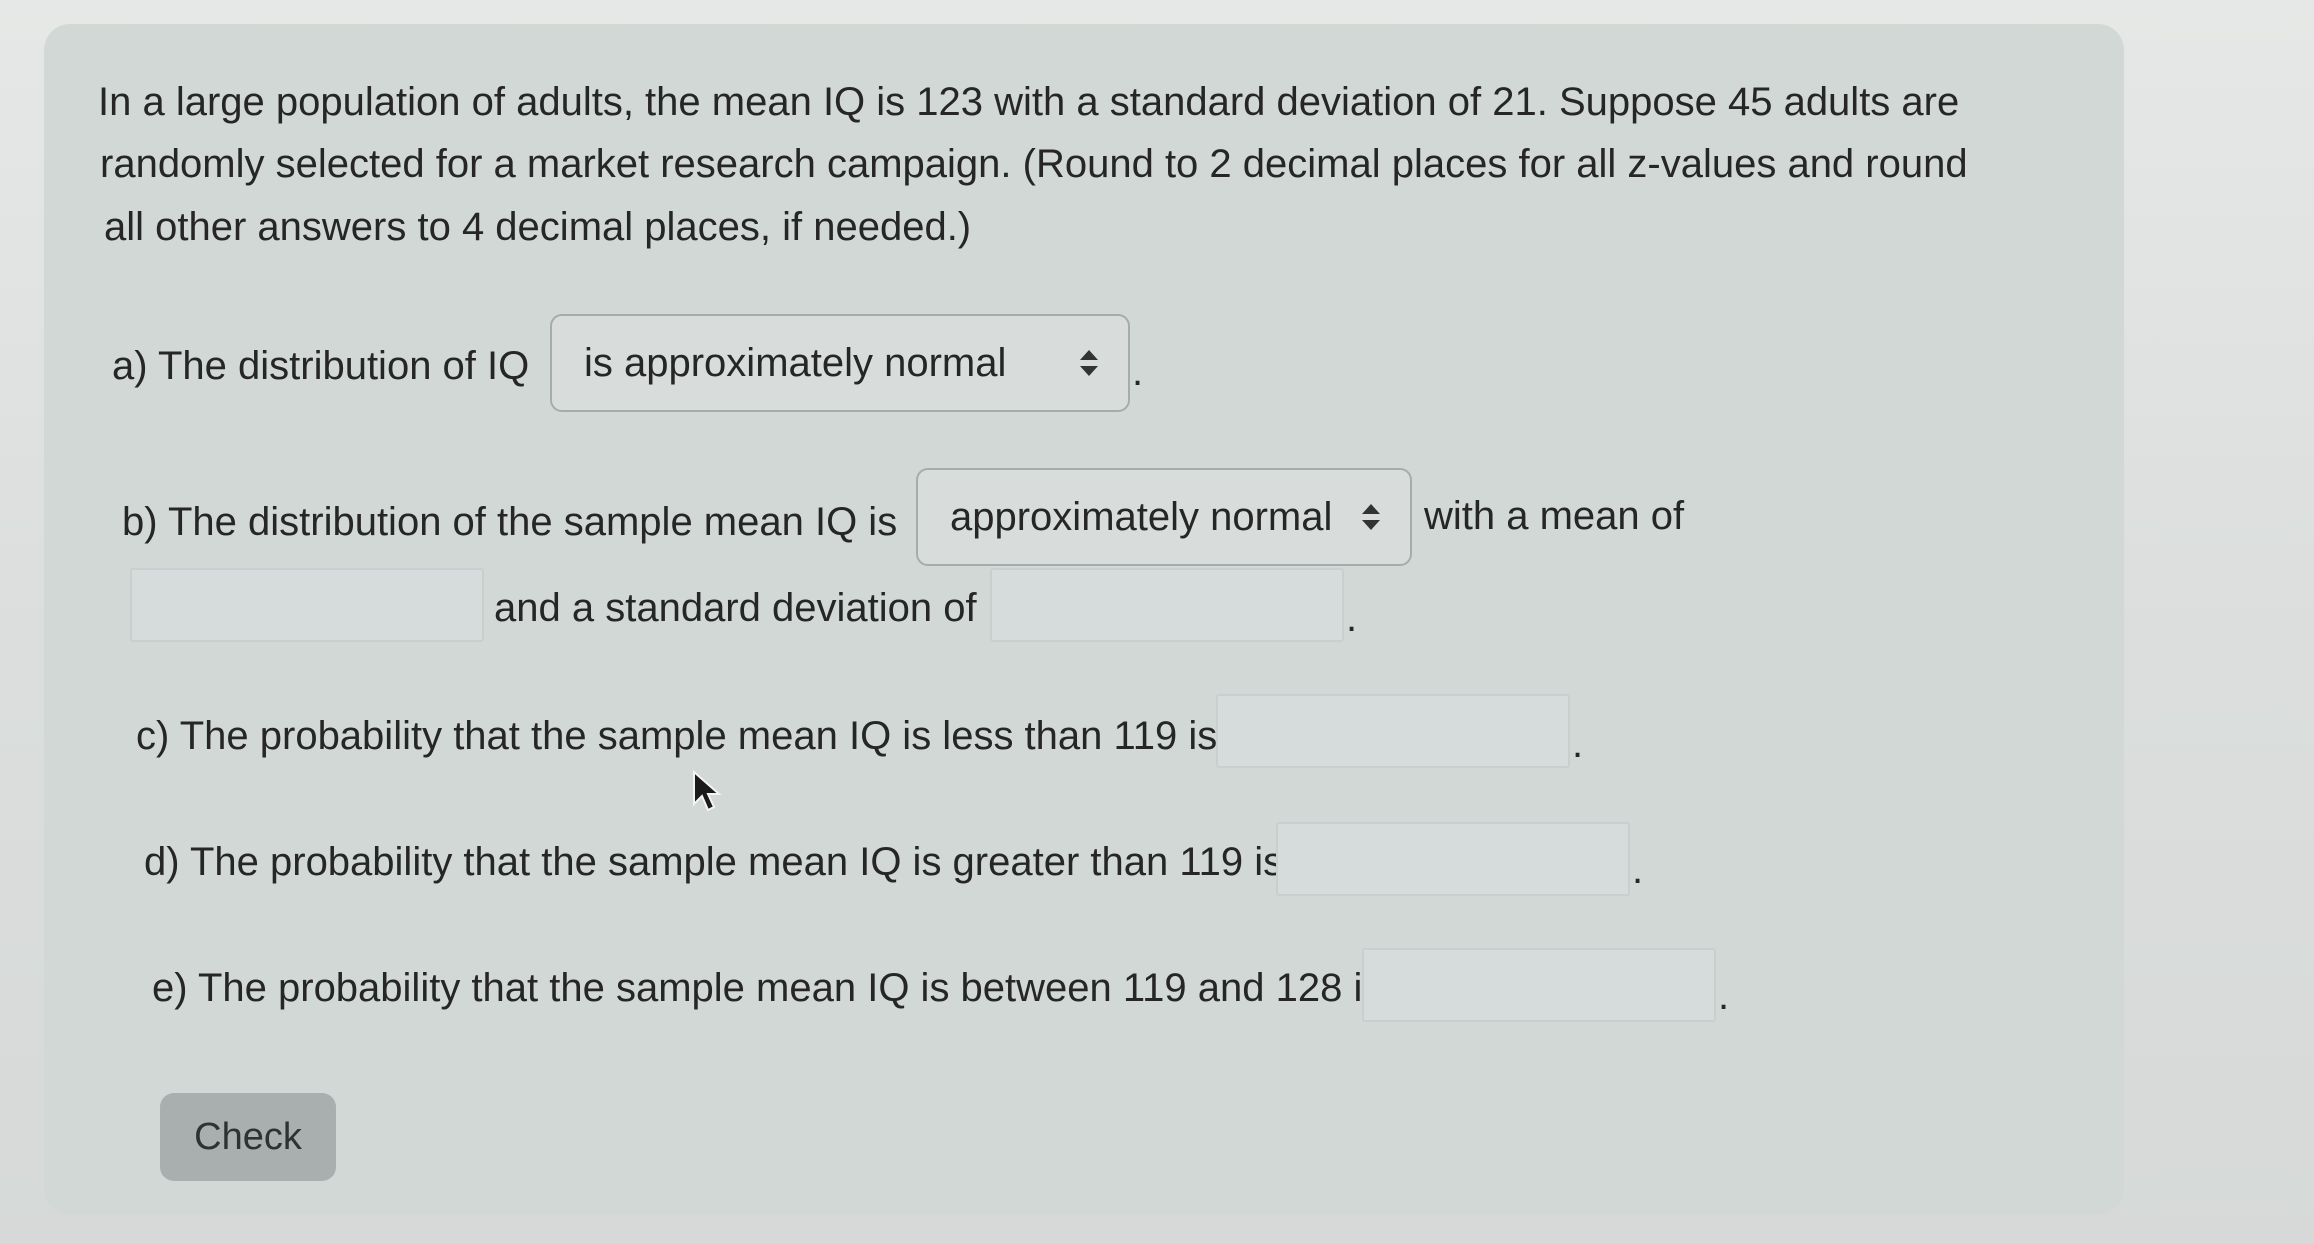  I want to click on part-e-probability-input, so click(1539, 985).